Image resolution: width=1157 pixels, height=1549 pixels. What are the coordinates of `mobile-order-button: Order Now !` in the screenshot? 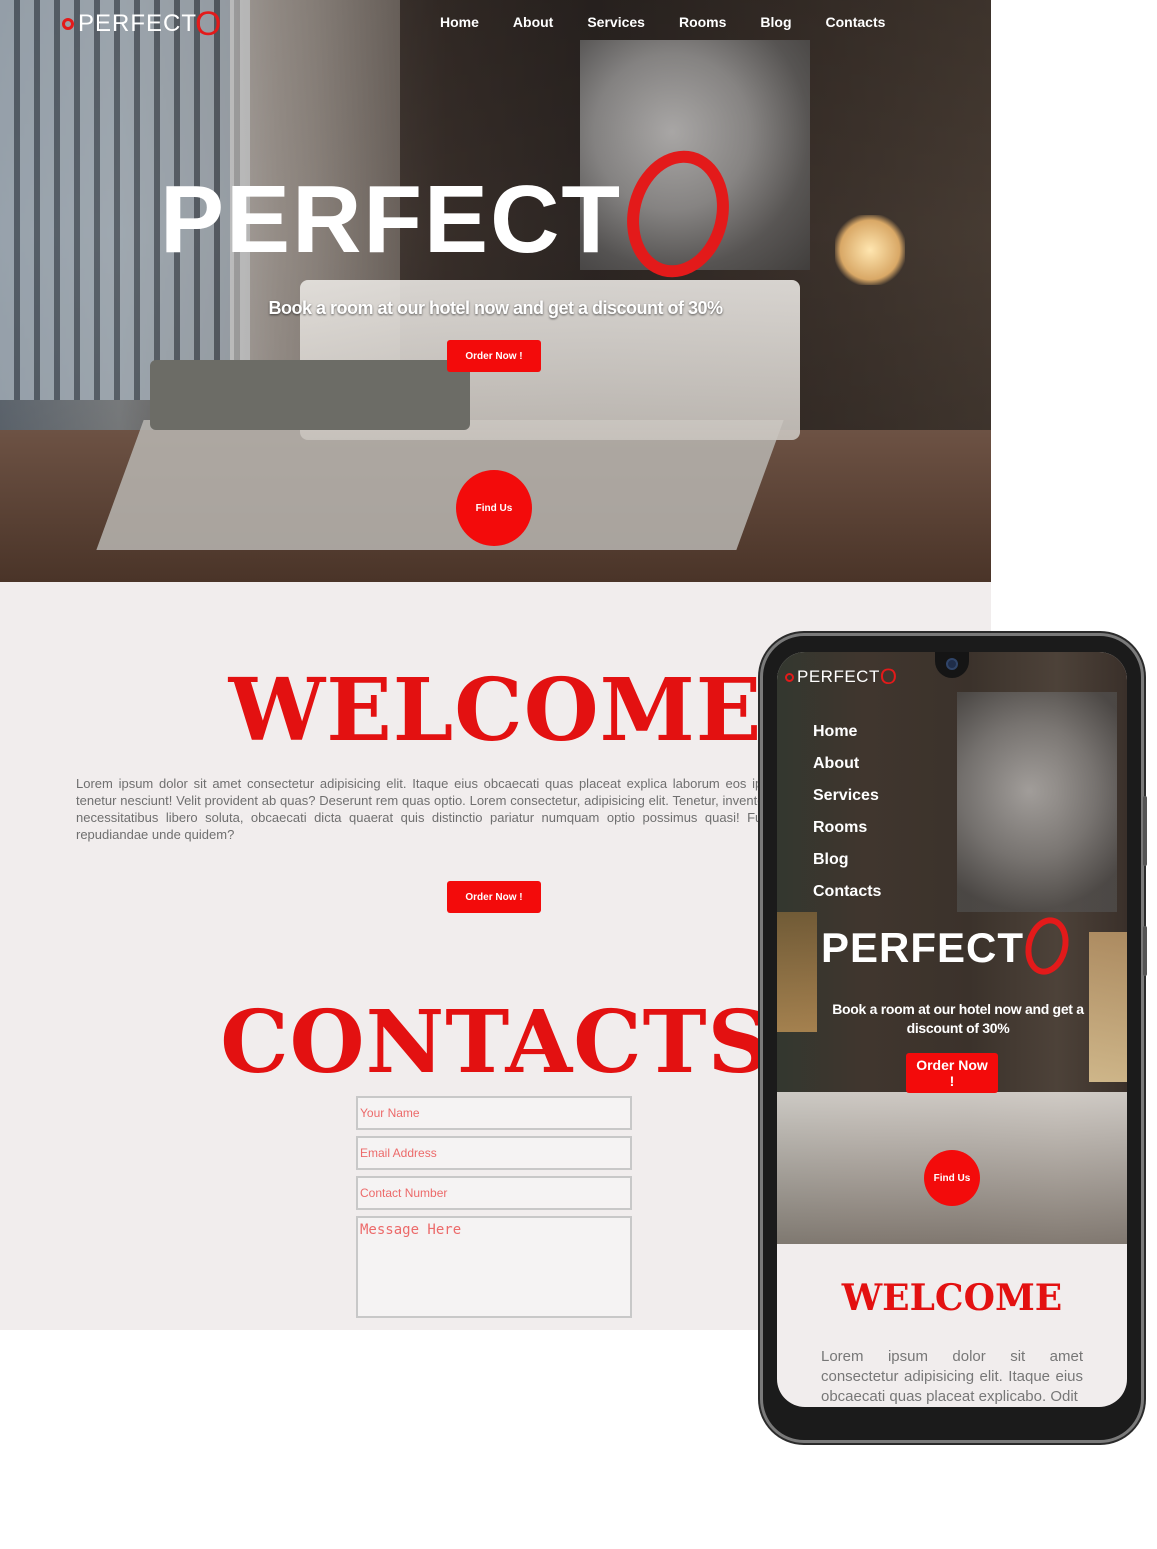 It's located at (952, 1073).